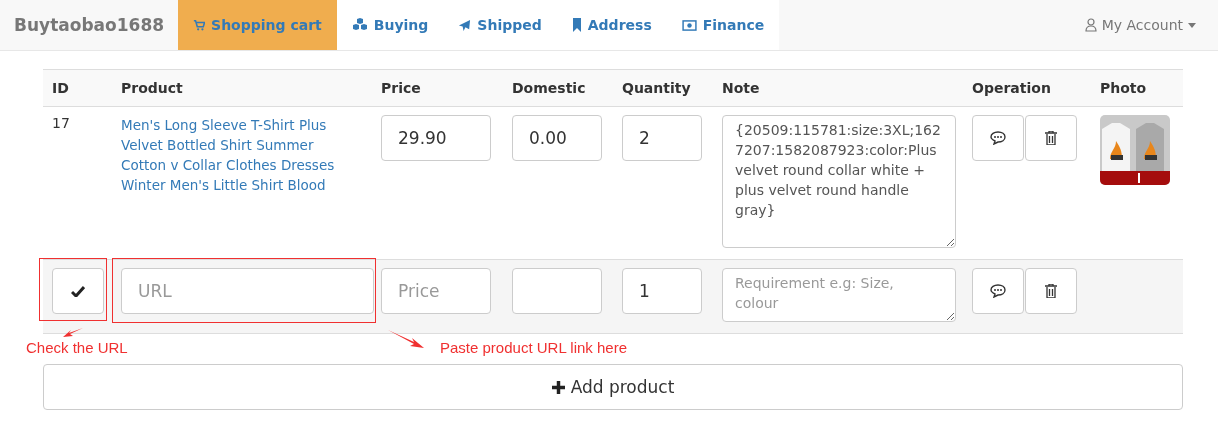  I want to click on nav-tab: Buying, so click(390, 25).